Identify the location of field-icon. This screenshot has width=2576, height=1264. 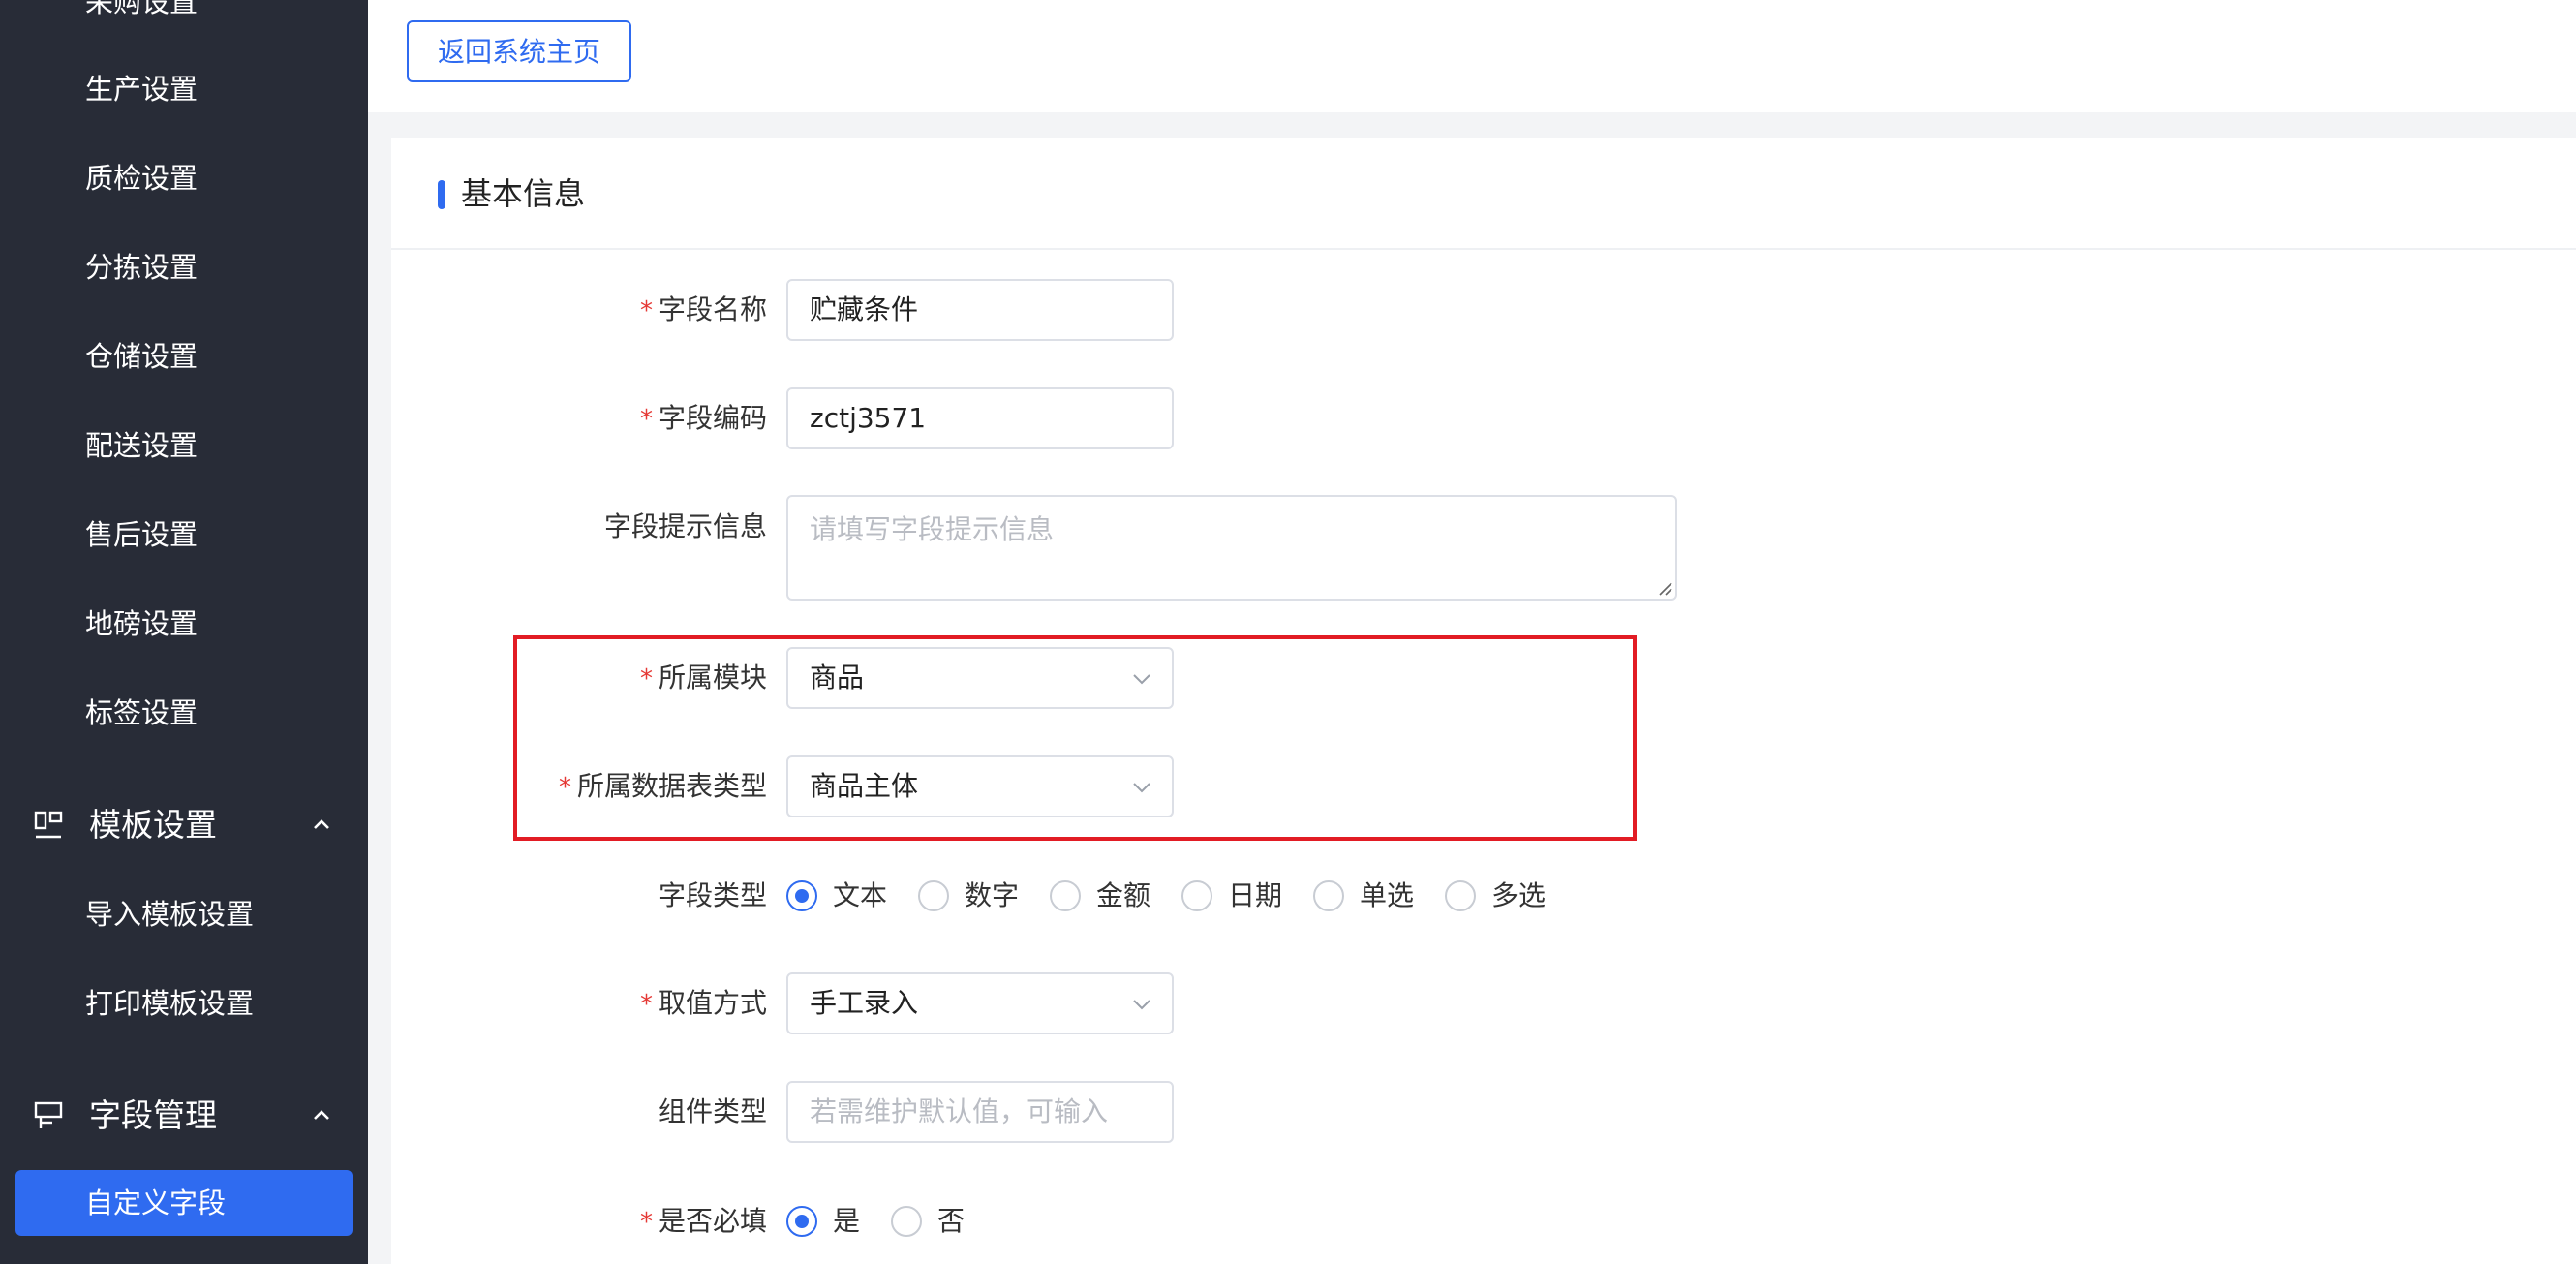
(48, 1115).